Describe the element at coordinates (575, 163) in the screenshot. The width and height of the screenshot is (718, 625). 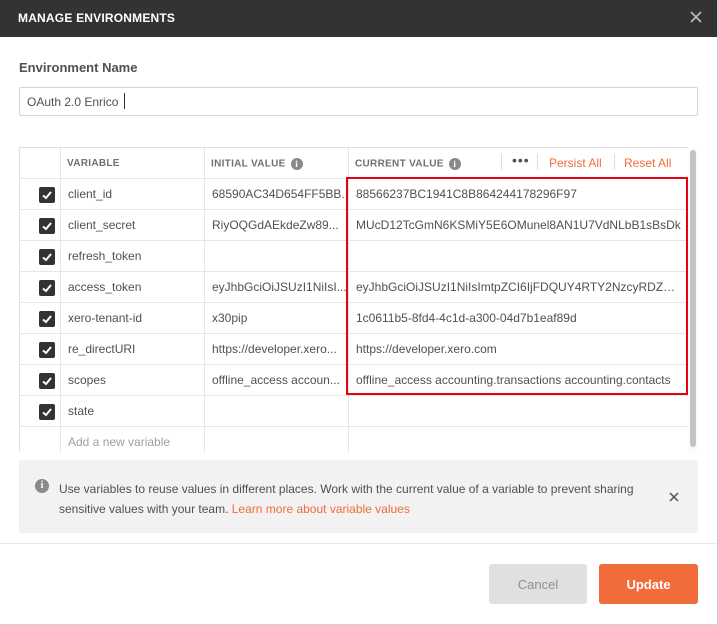
I see `persist-all-button: Persist All` at that location.